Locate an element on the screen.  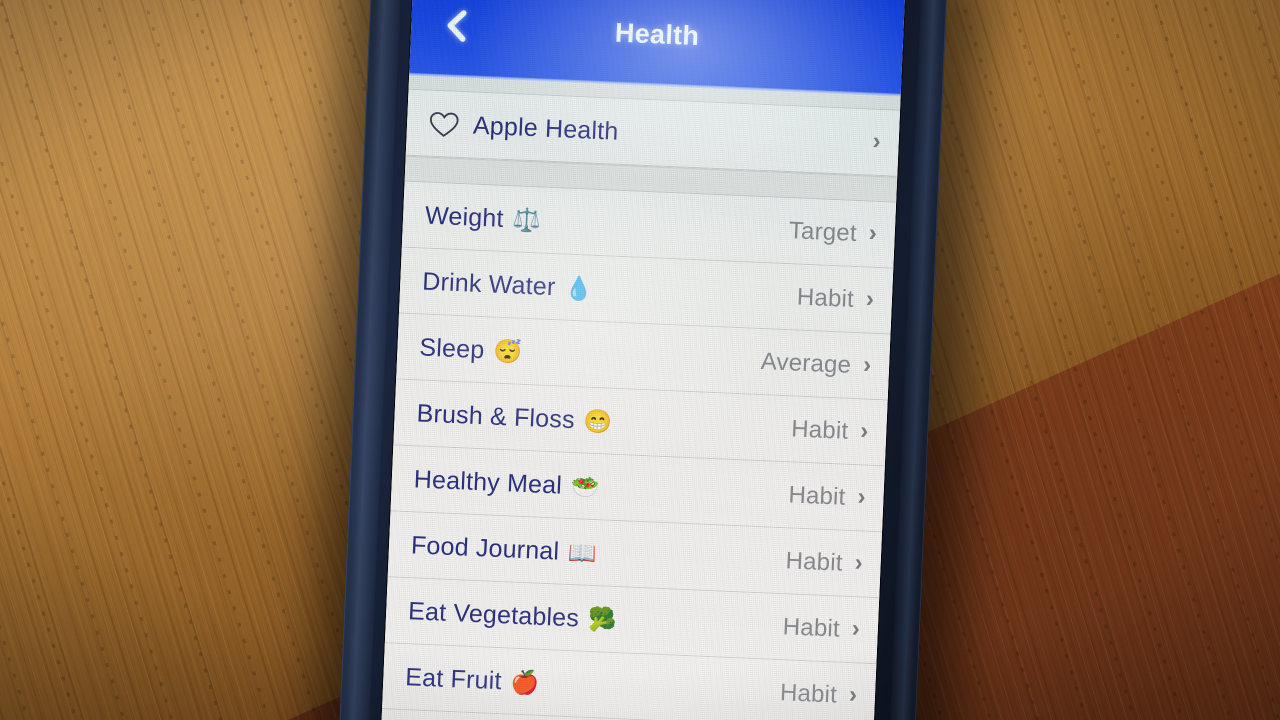
sleeping-face-icon: 😴 is located at coordinates (507, 351).